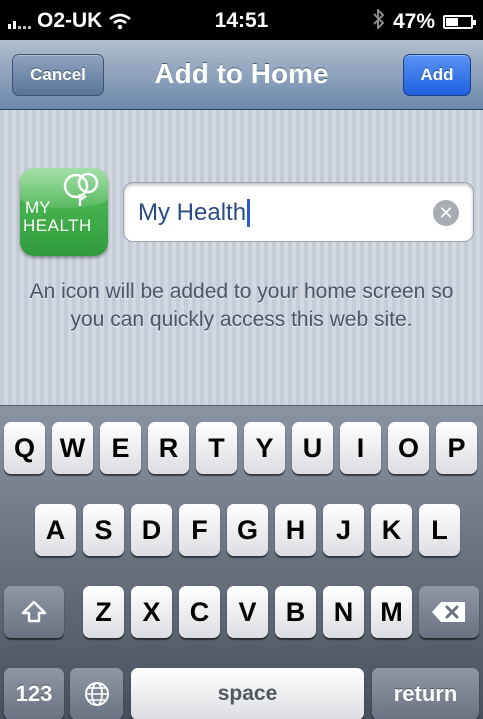  I want to click on key-u: U, so click(312, 448).